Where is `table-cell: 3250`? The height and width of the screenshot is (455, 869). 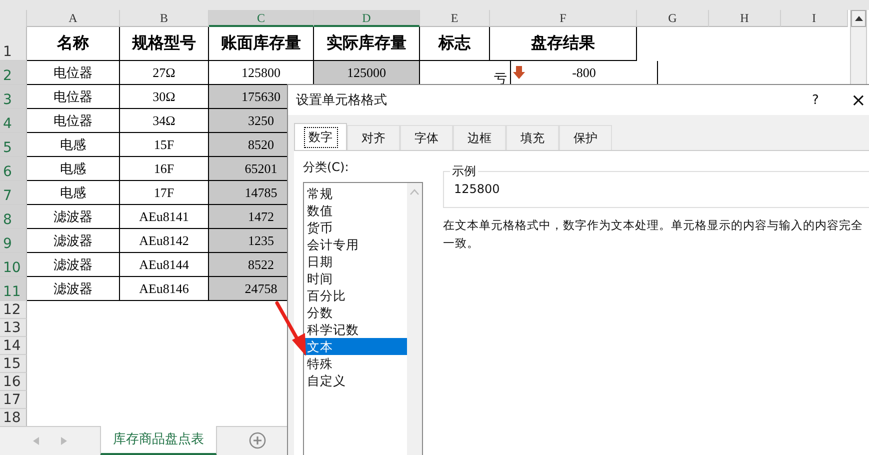 table-cell: 3250 is located at coordinates (261, 120).